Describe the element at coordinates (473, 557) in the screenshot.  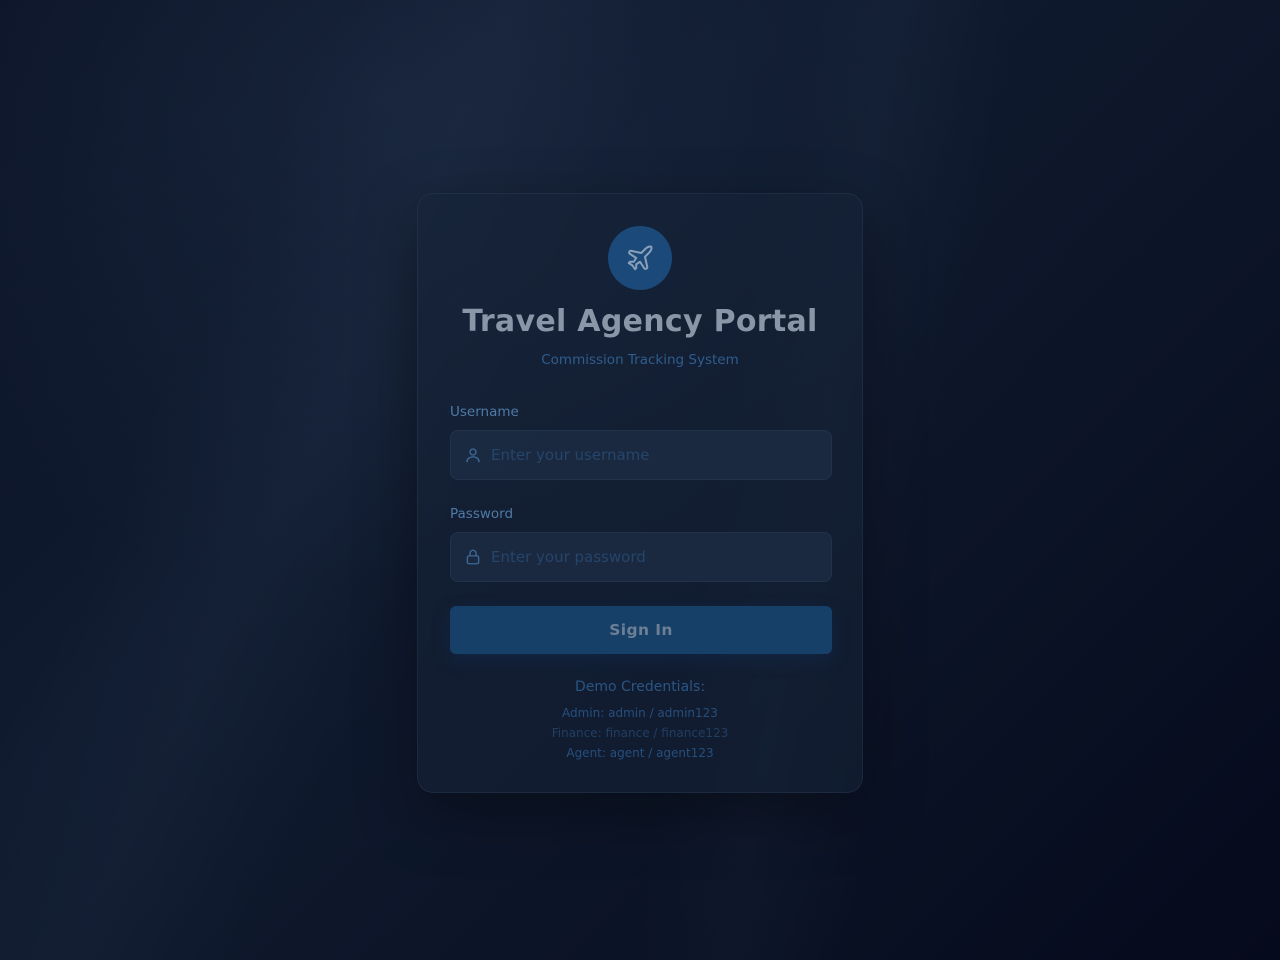
I see `lock-icon` at that location.